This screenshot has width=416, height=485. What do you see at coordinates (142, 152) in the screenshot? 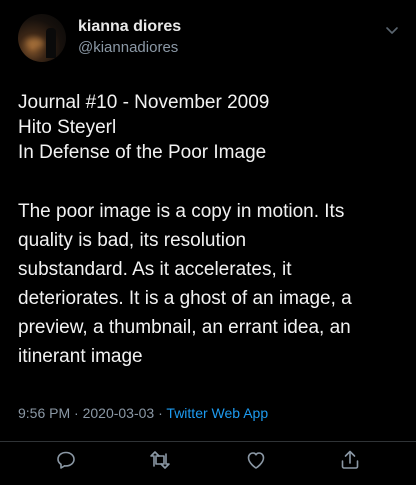
I see `intro-line: In Defense of the Poor Image` at bounding box center [142, 152].